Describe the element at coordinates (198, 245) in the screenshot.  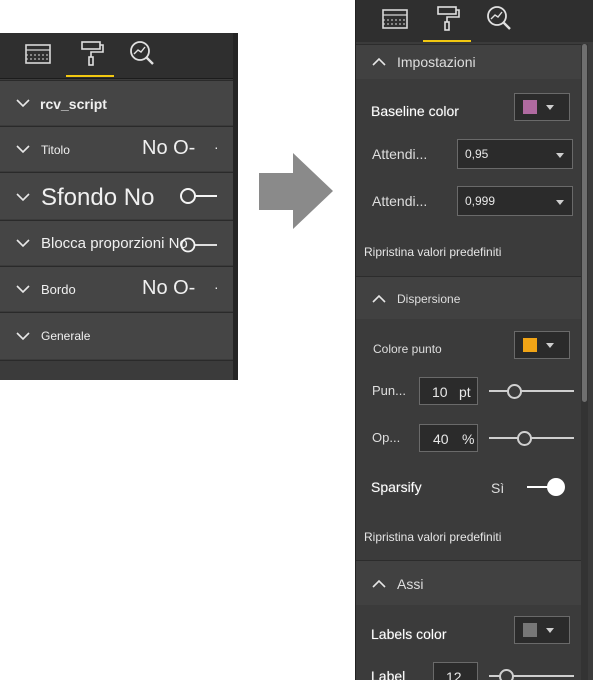
I see `blocca-toggle` at that location.